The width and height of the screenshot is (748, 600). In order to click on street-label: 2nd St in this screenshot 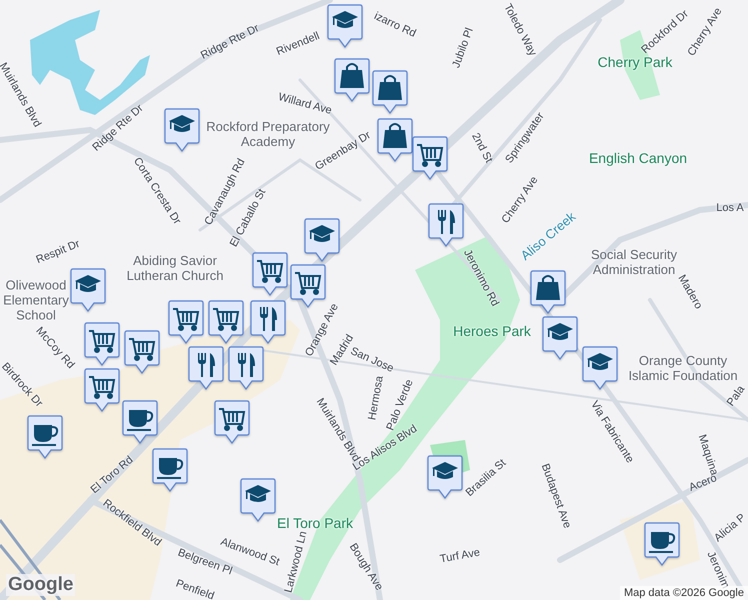, I will do `click(482, 148)`.